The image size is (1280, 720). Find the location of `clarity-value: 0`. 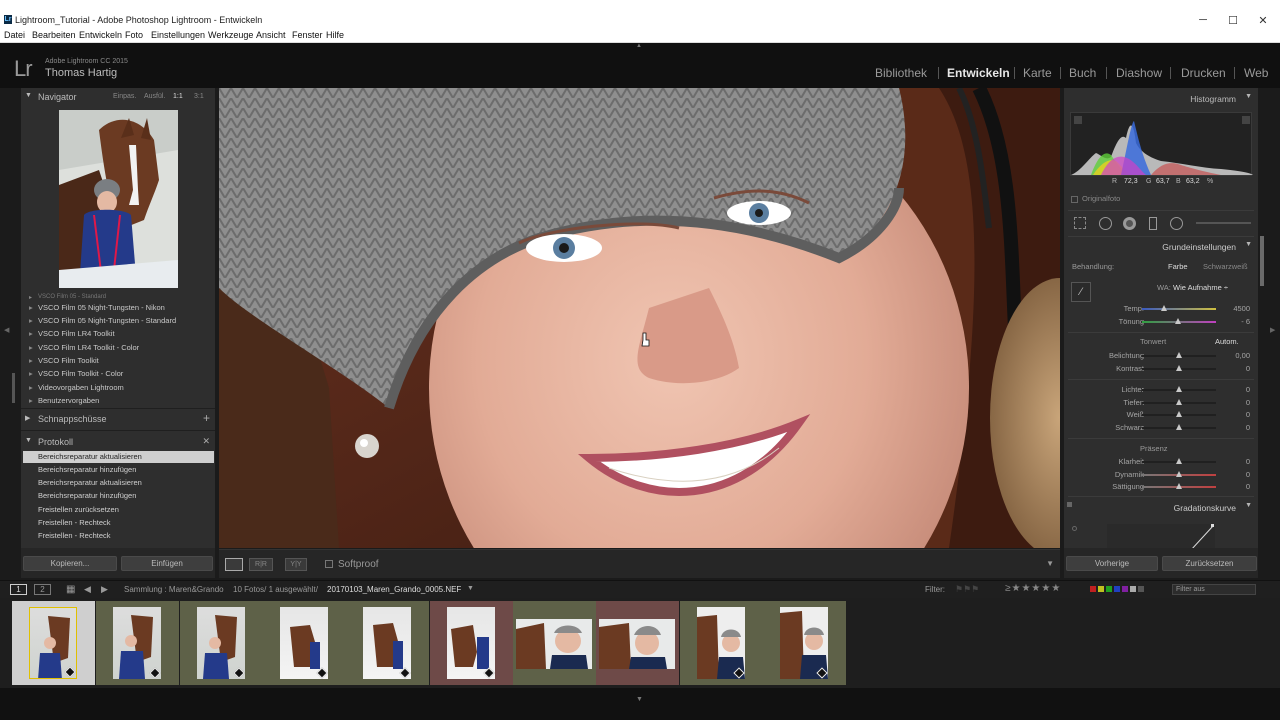

clarity-value: 0 is located at coordinates (1248, 461).